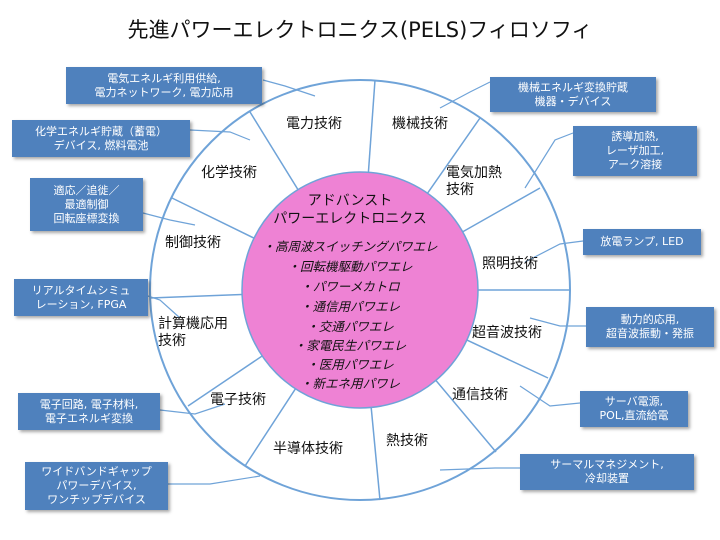 The image size is (720, 540). I want to click on center-item: ・交通パワエレ, so click(350, 326).